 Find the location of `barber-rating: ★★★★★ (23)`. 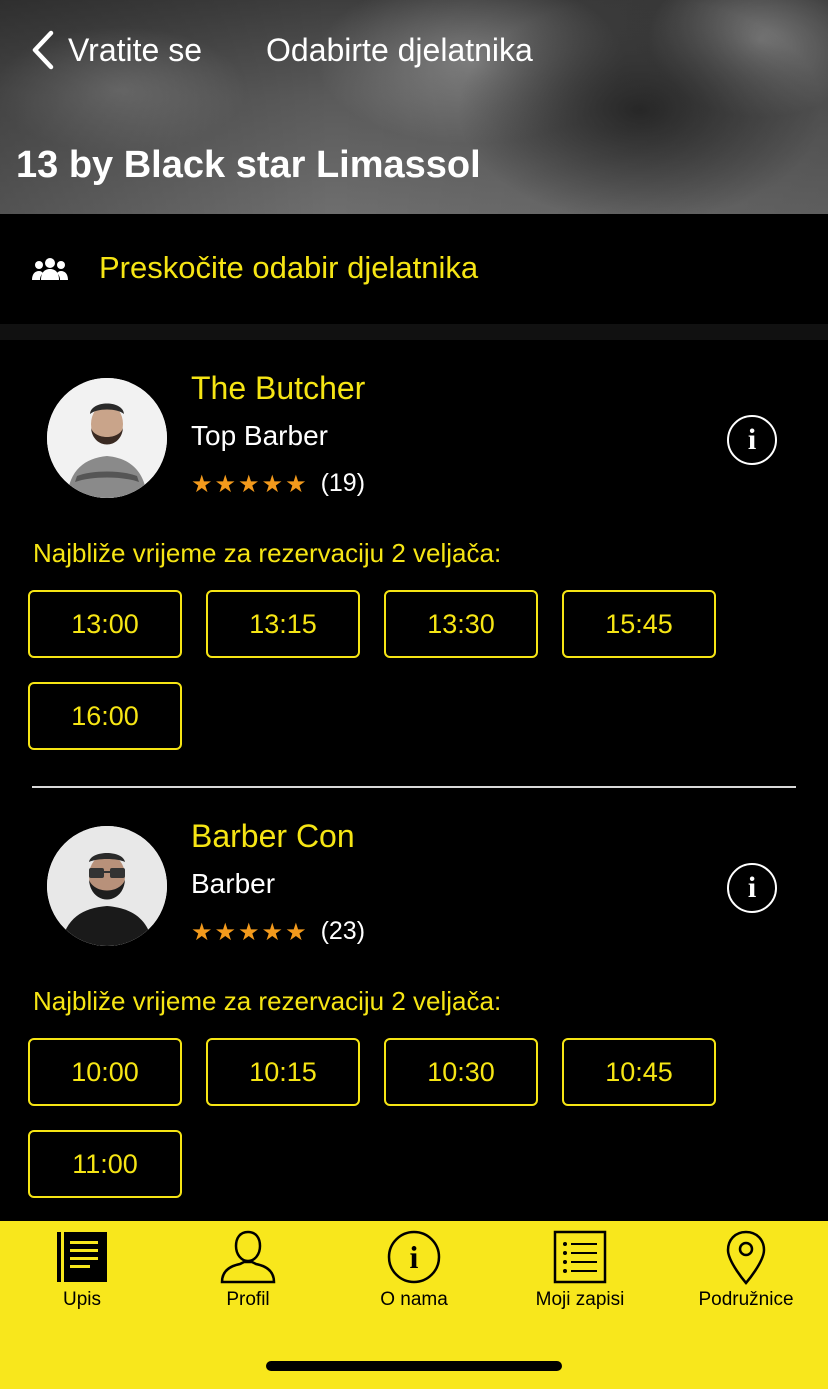

barber-rating: ★★★★★ (23) is located at coordinates (278, 931).